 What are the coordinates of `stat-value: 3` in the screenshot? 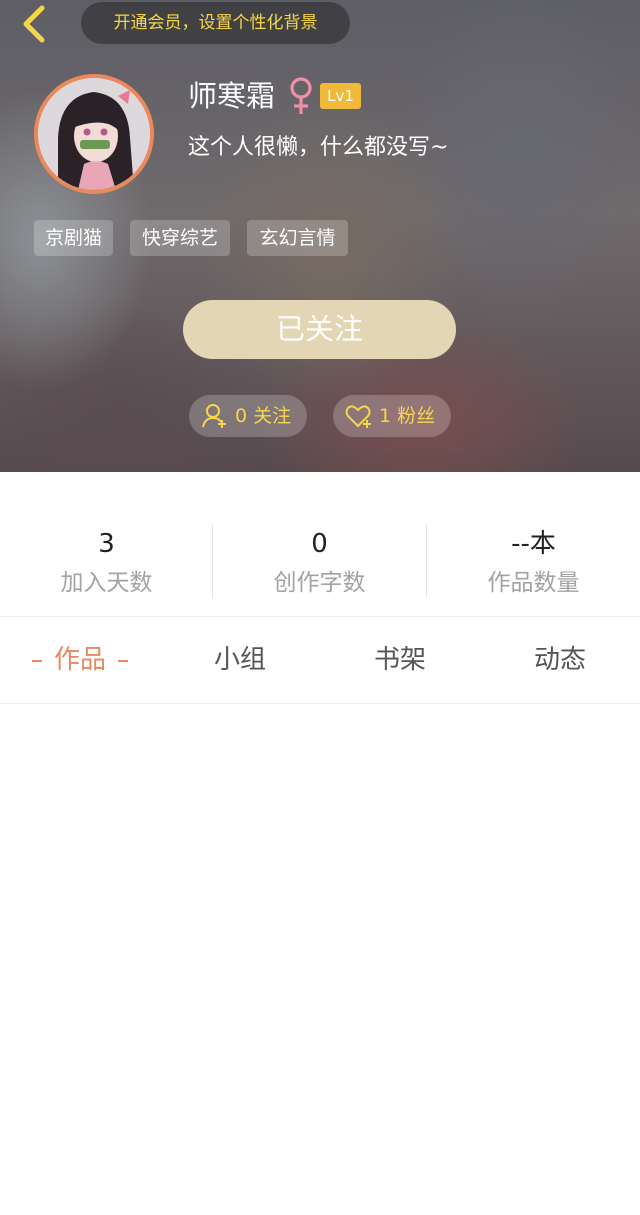 It's located at (106, 544).